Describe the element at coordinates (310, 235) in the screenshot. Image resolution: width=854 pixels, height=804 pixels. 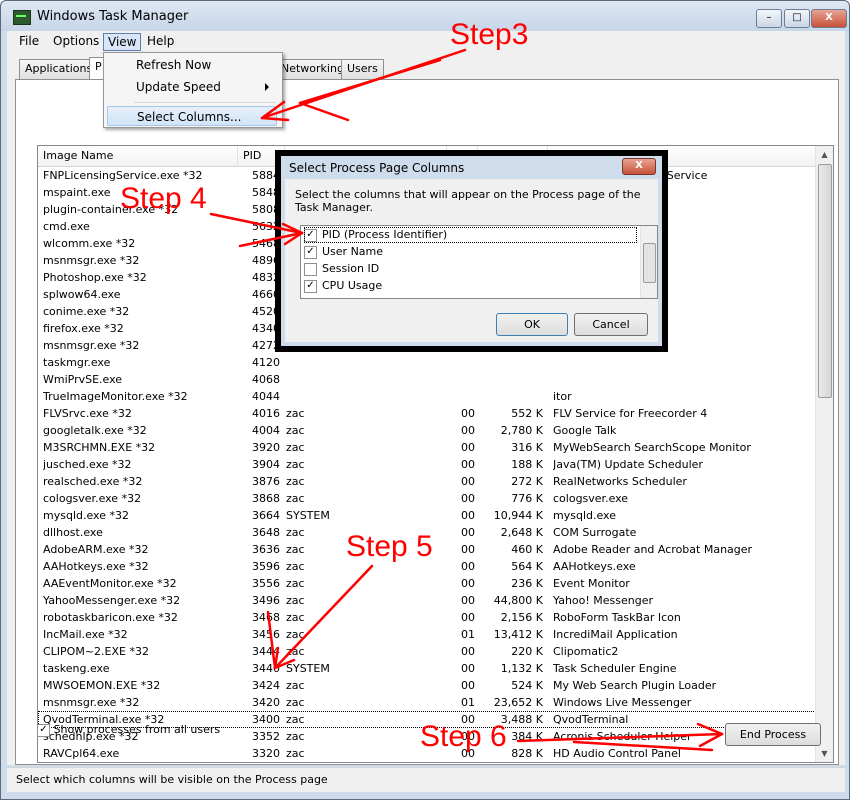
I see `column-option-pid-checkbox: ✓` at that location.